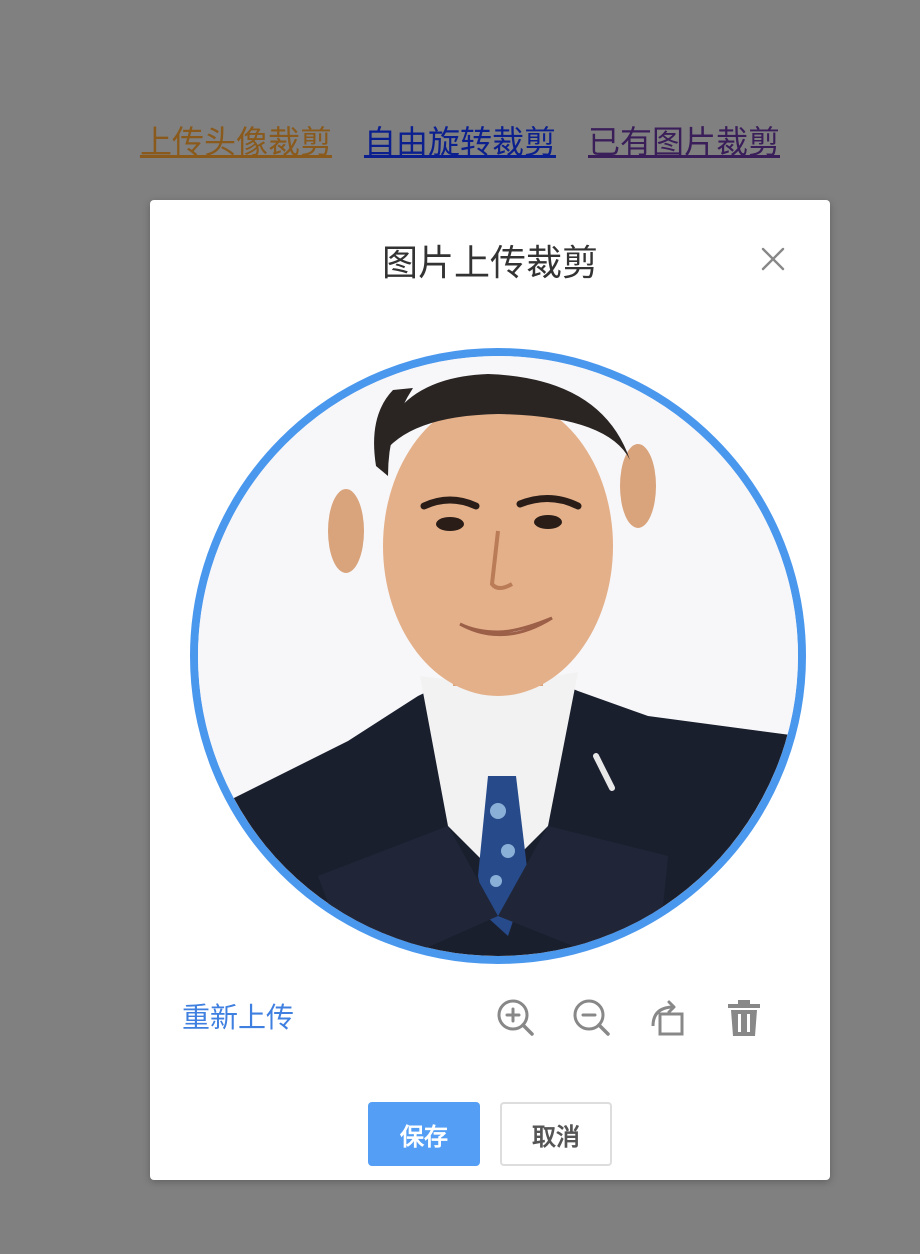 This screenshot has height=1254, width=920. I want to click on close-icon, so click(773, 259).